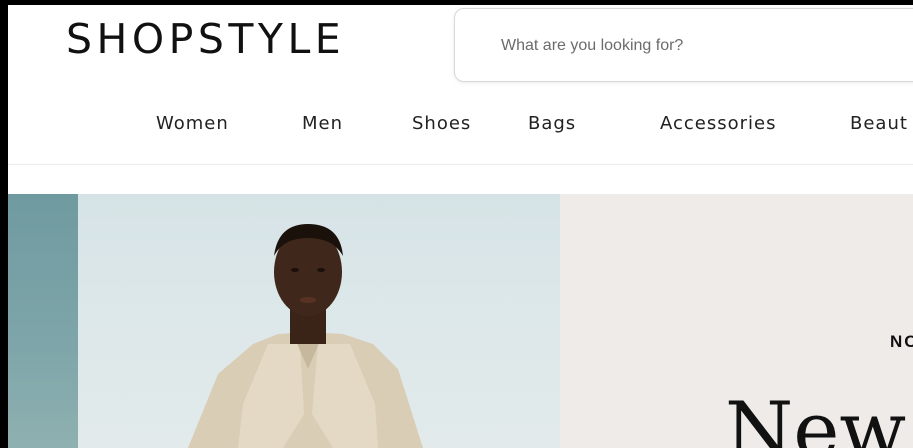  What do you see at coordinates (441, 123) in the screenshot?
I see `nav-item-shoes: Shoes` at bounding box center [441, 123].